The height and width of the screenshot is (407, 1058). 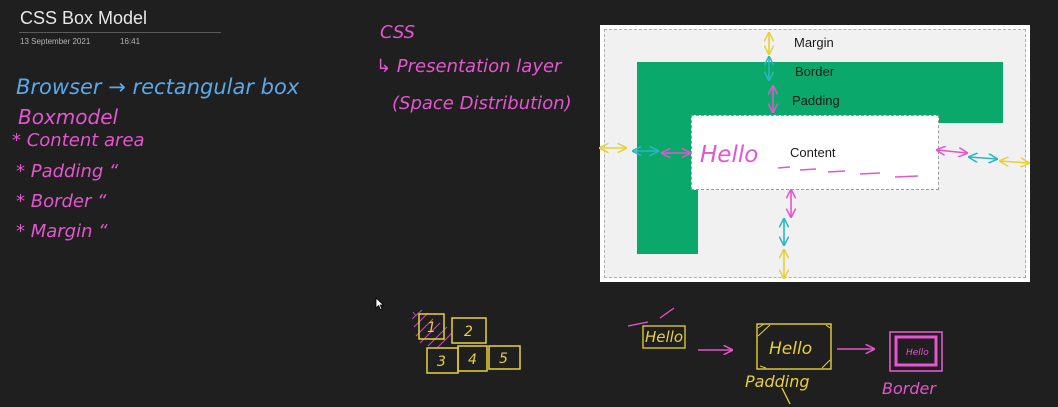 What do you see at coordinates (848, 172) in the screenshot?
I see `content-underline-ink` at bounding box center [848, 172].